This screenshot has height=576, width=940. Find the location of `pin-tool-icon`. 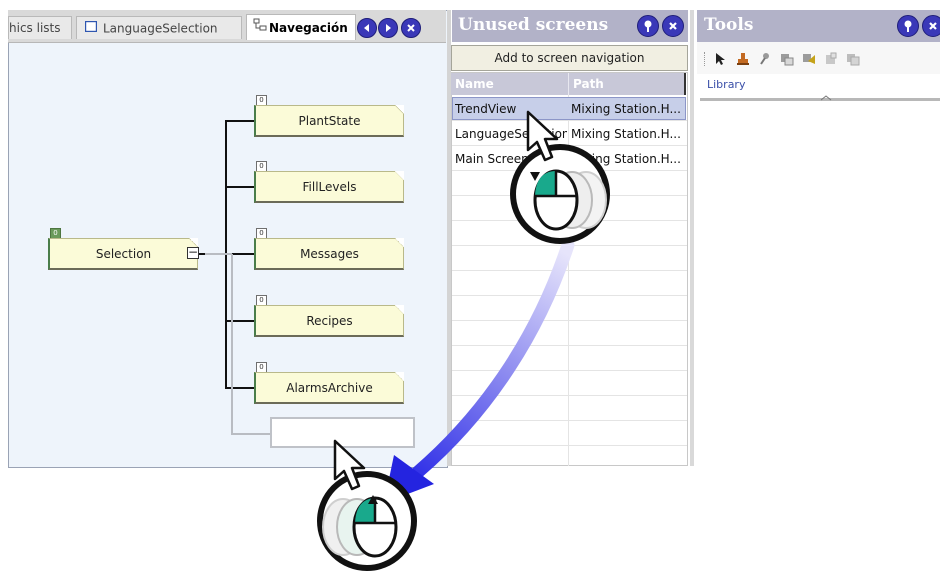

pin-tool-icon is located at coordinates (765, 59).